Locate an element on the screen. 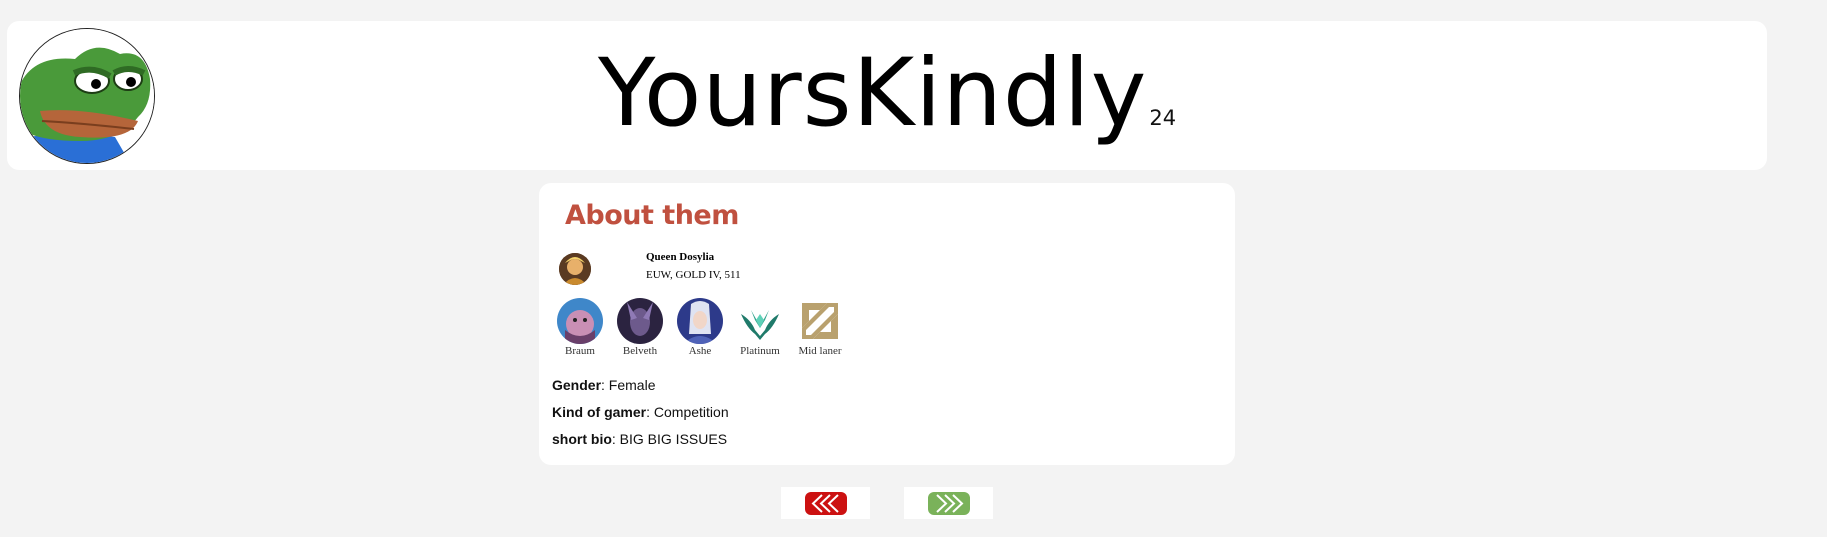 The width and height of the screenshot is (1827, 537). badge-label: Ashe is located at coordinates (700, 351).